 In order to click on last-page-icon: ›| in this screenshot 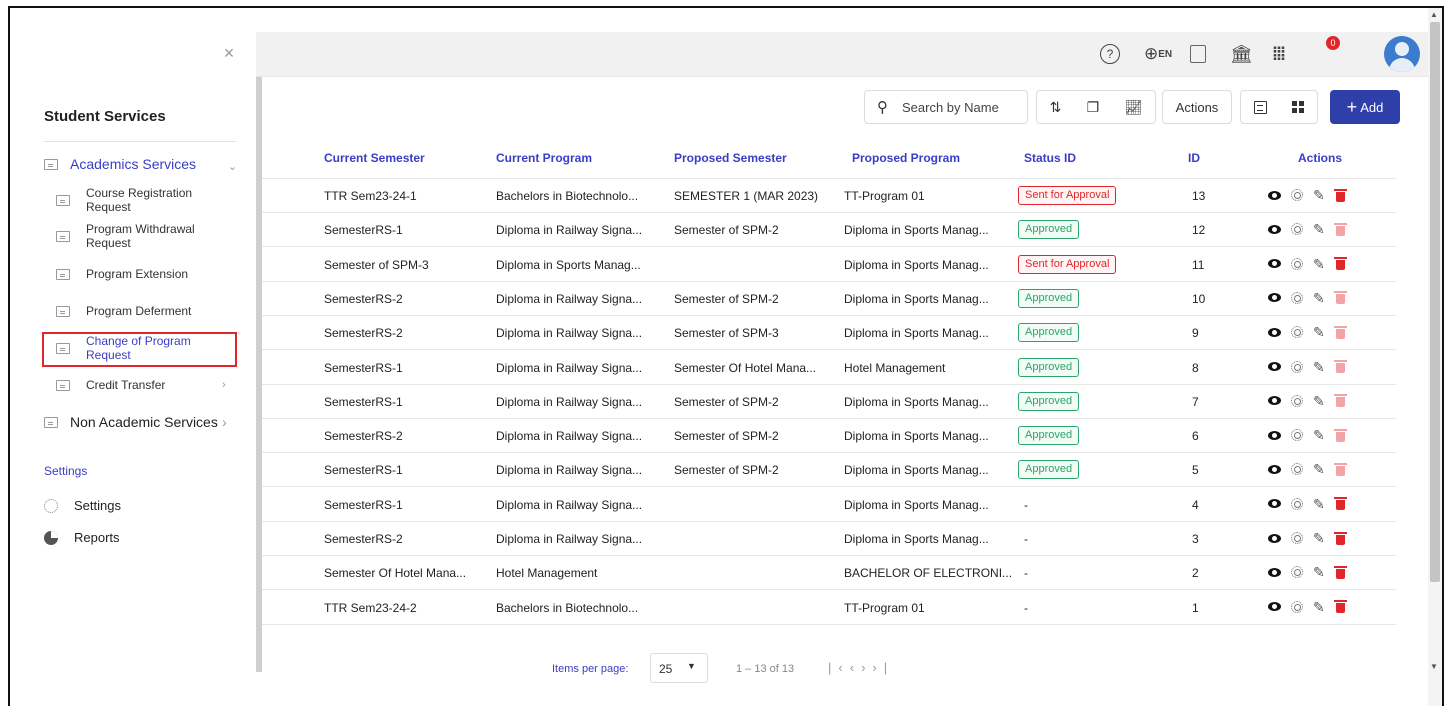, I will do `click(883, 667)`.